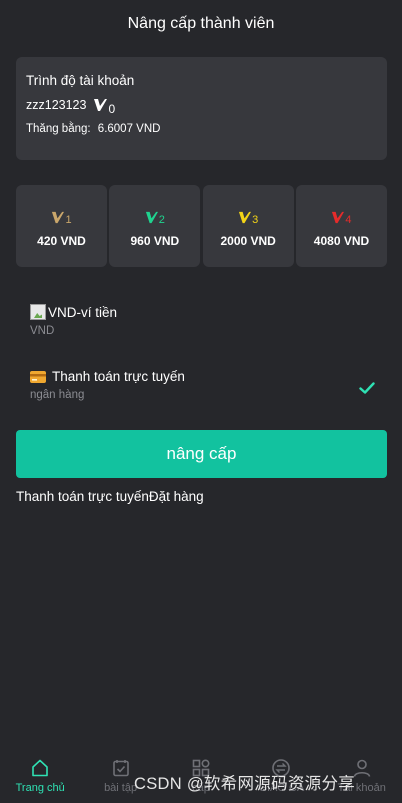  Describe the element at coordinates (38, 312) in the screenshot. I see `broken-image-icon` at that location.